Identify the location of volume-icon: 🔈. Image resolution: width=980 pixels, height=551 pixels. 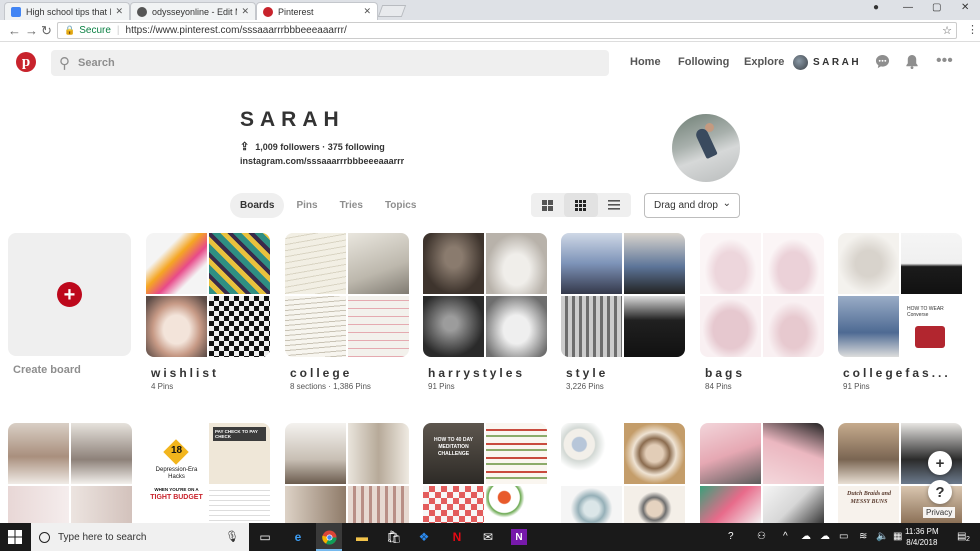
(882, 536).